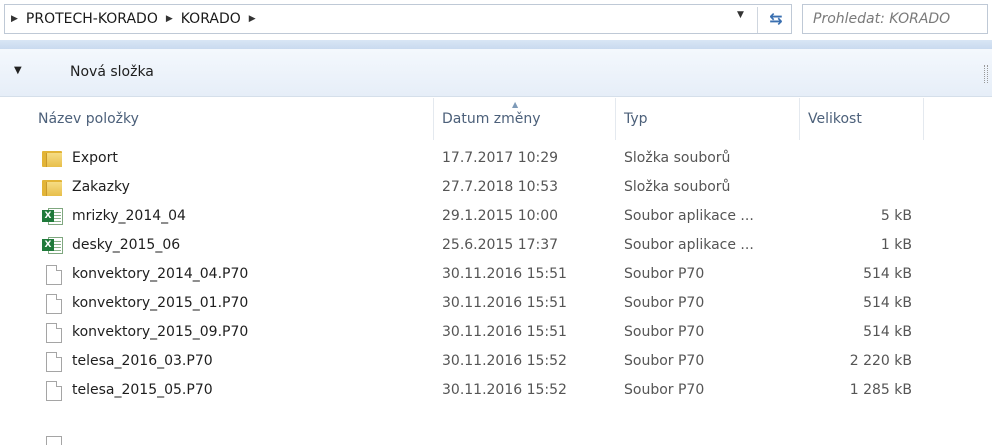 The image size is (992, 445). I want to click on file-date-modified: 17.7.2017 10:29, so click(500, 158).